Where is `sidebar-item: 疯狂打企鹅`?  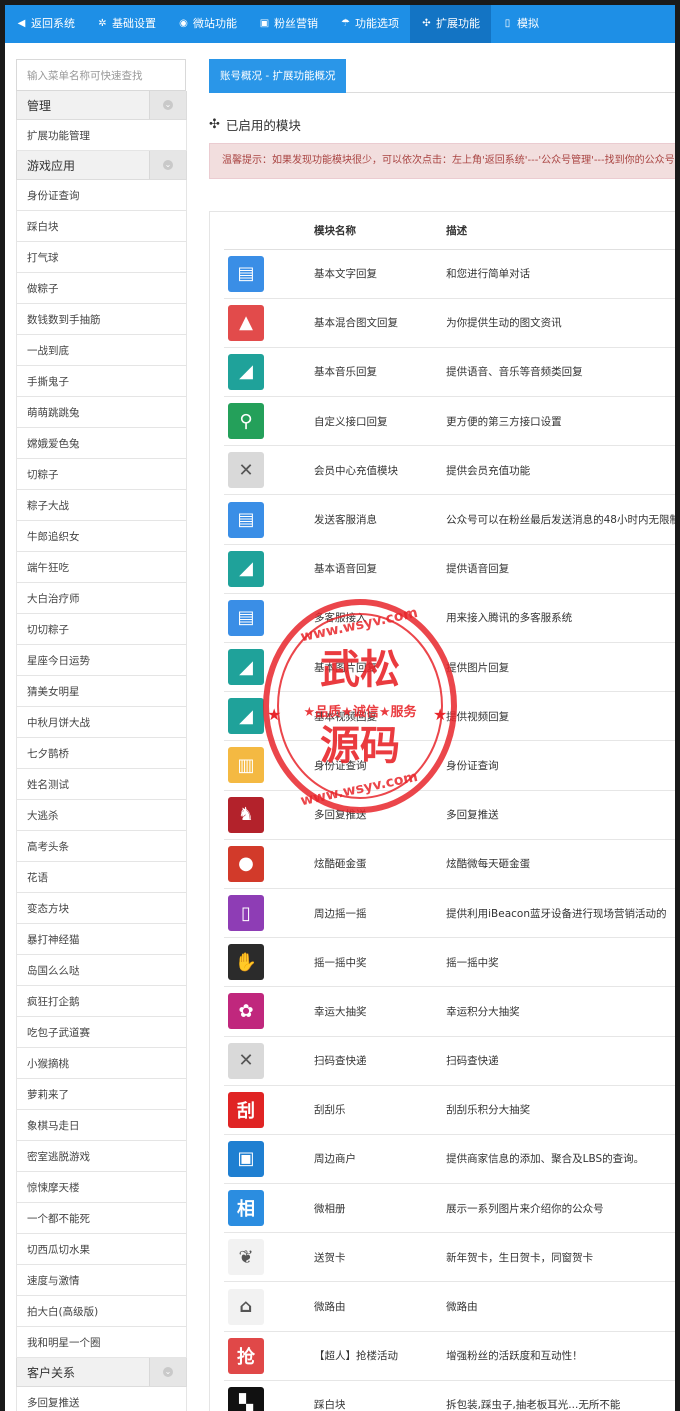
sidebar-item: 疯狂打企鹅 is located at coordinates (101, 1001).